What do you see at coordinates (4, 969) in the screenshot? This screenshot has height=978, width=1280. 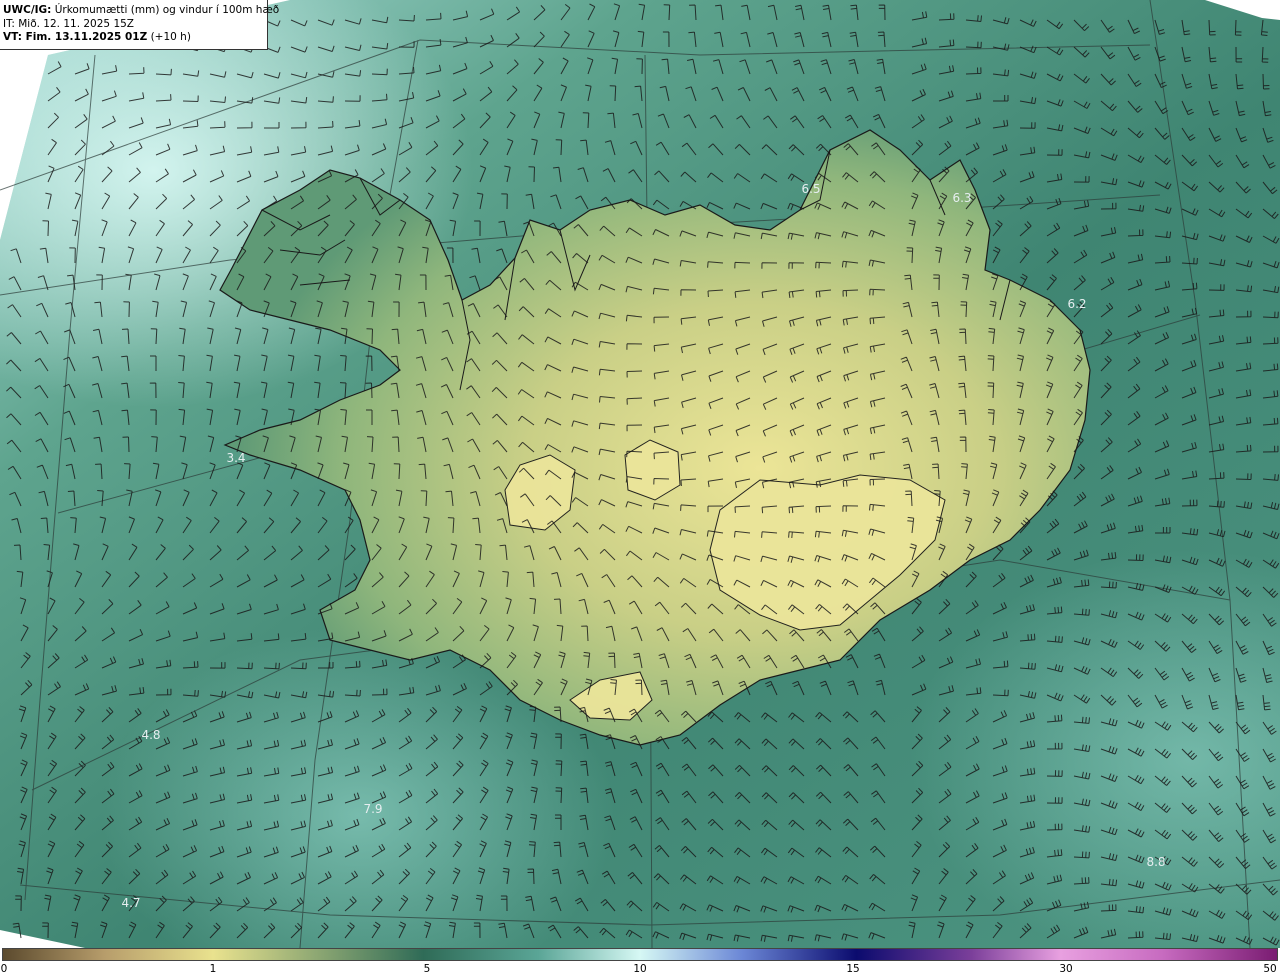 I see `colorbar-tick: 0` at bounding box center [4, 969].